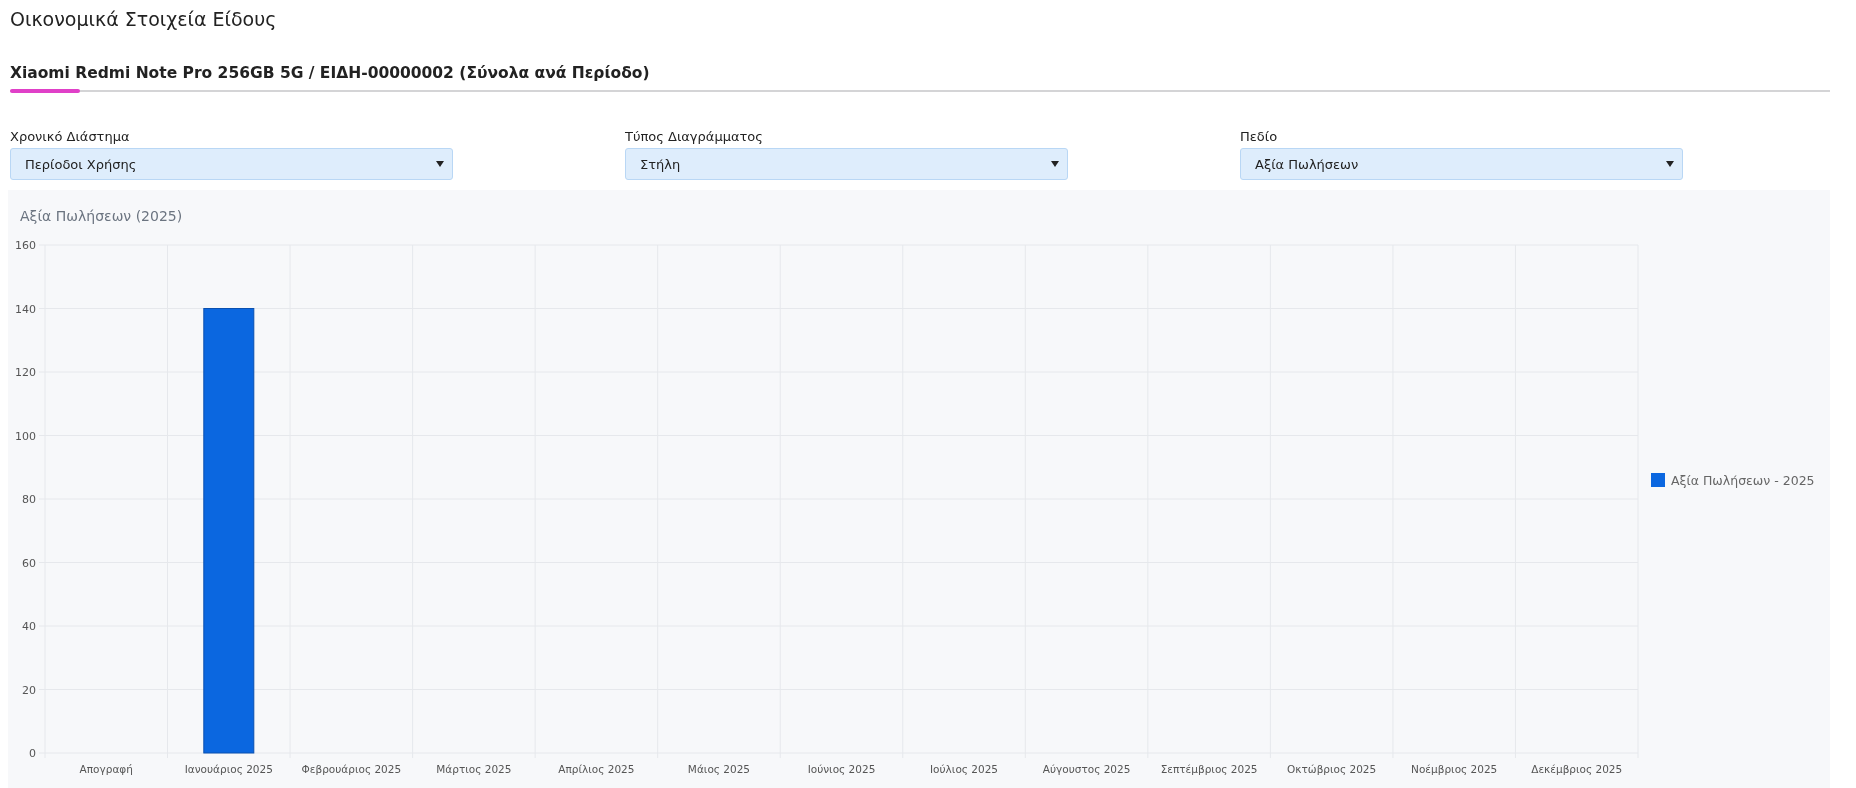 Image resolution: width=1856 pixels, height=788 pixels. Describe the element at coordinates (1461, 164) in the screenshot. I see `dropdown: Αξία Πωλήσεων` at that location.